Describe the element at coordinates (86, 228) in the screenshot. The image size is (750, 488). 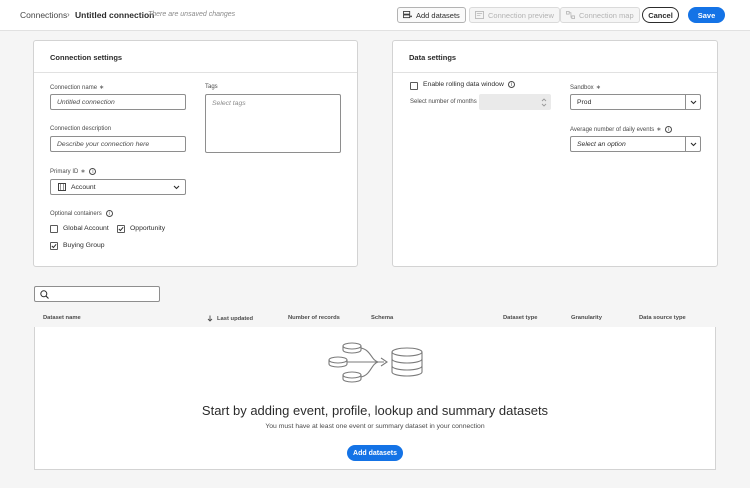
I see `global-account-label: Global Account` at that location.